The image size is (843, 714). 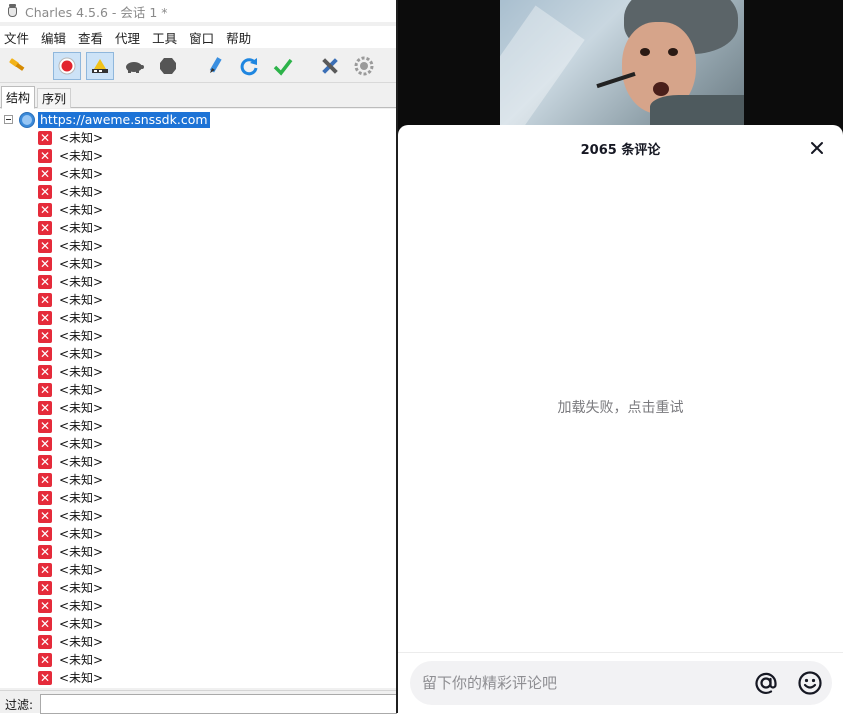 What do you see at coordinates (67, 66) in the screenshot?
I see `record-icon` at bounding box center [67, 66].